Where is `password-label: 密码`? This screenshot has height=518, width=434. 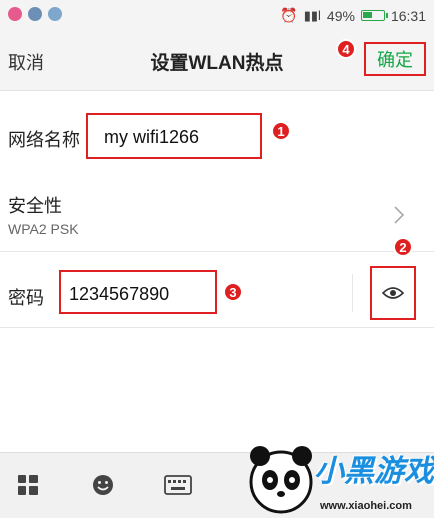
password-label: 密码 is located at coordinates (26, 298).